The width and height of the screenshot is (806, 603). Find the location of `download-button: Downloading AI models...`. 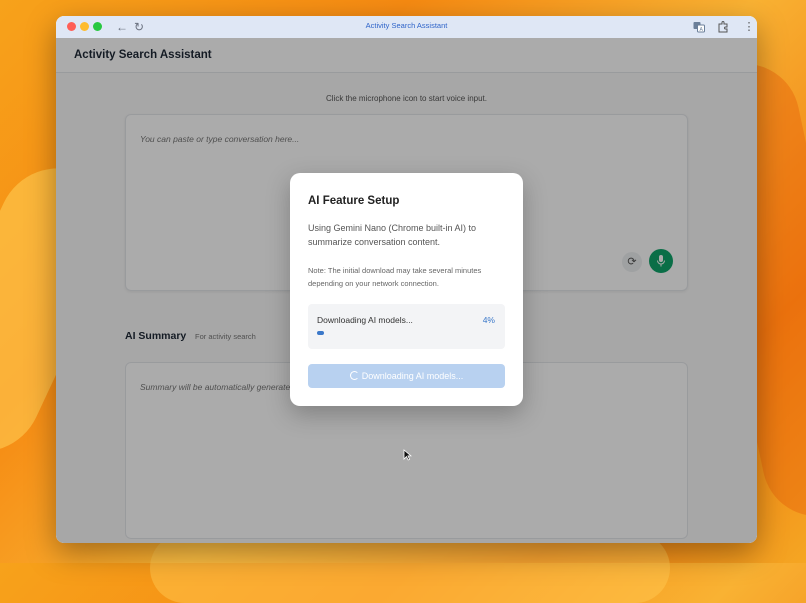

download-button: Downloading AI models... is located at coordinates (406, 376).